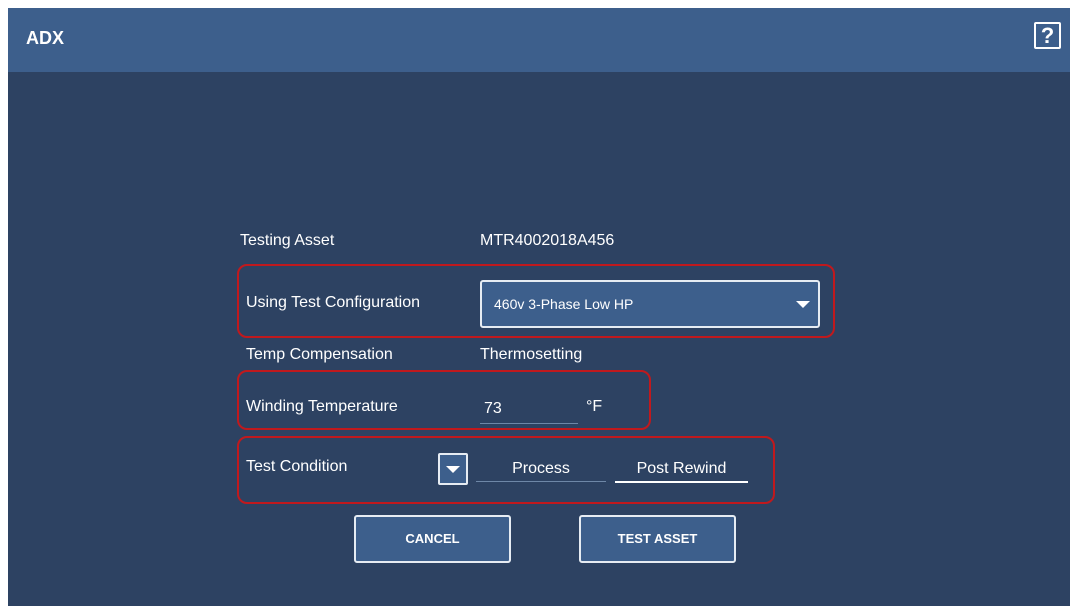  I want to click on test-asset-button: TEST ASSET, so click(657, 539).